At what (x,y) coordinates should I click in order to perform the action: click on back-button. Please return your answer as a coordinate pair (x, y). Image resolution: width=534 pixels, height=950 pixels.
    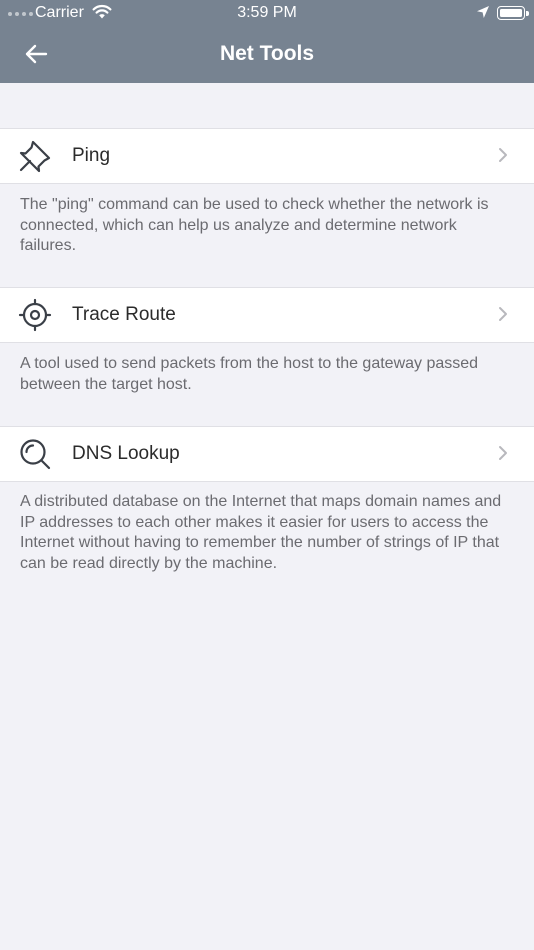
    Looking at the image, I should click on (36, 54).